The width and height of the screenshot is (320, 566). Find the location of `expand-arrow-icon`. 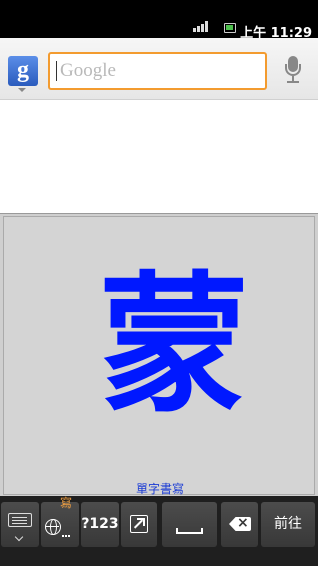

expand-arrow-icon is located at coordinates (139, 524).